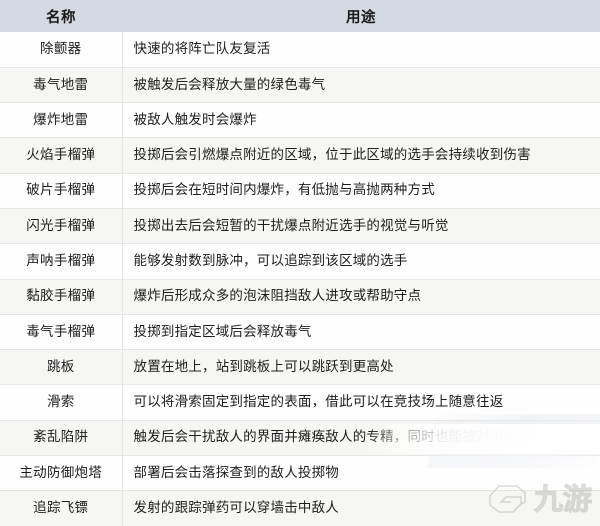 This screenshot has height=526, width=600. What do you see at coordinates (61, 473) in the screenshot?
I see `cell-gadget-name: 主动防御炮塔` at bounding box center [61, 473].